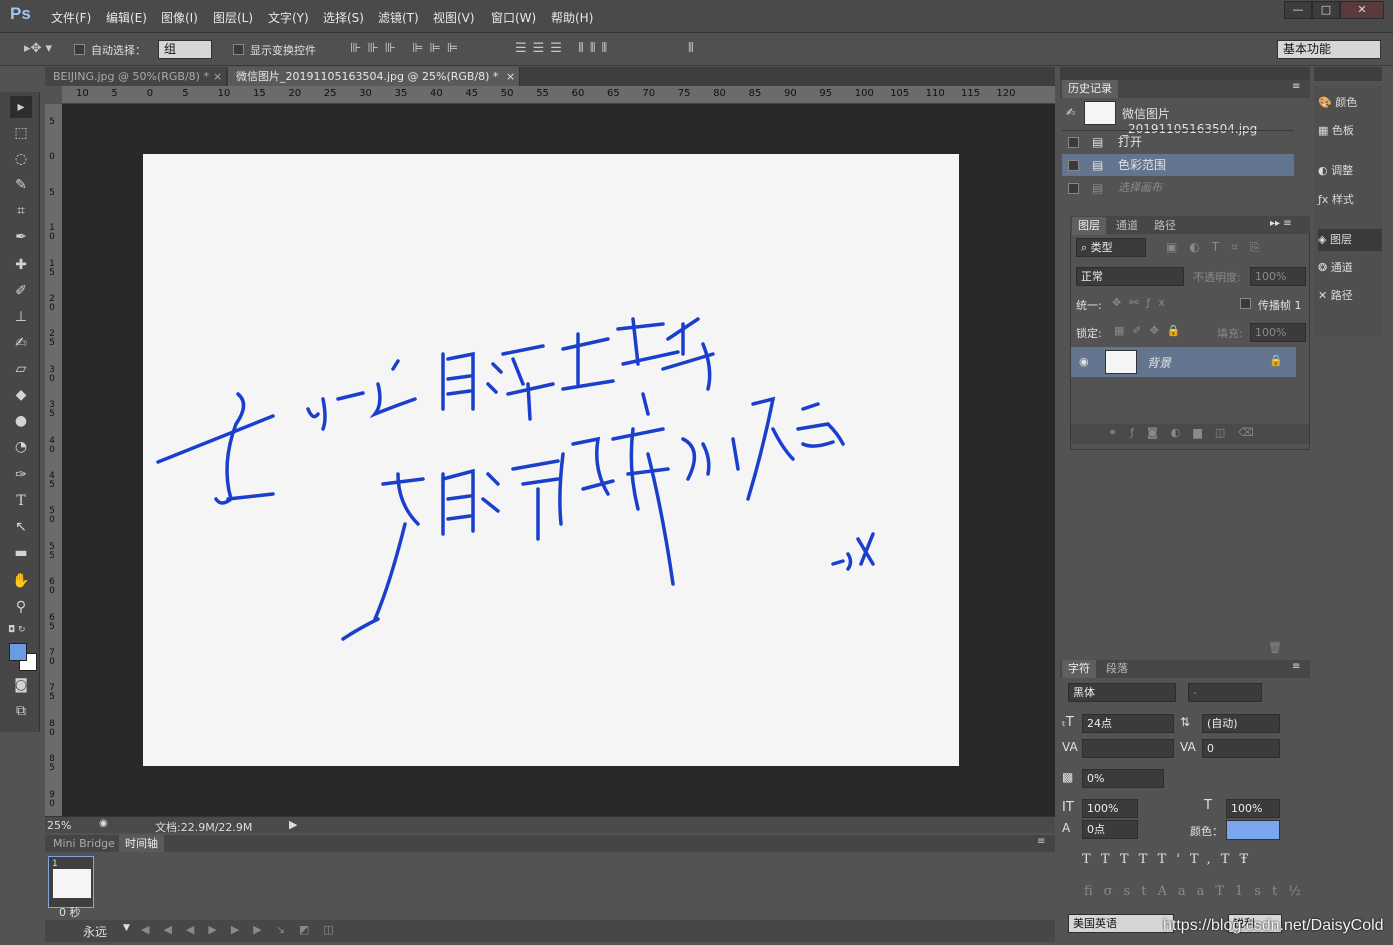 This screenshot has width=1393, height=945. I want to click on history-item-open: ▤ 打开, so click(1178, 142).